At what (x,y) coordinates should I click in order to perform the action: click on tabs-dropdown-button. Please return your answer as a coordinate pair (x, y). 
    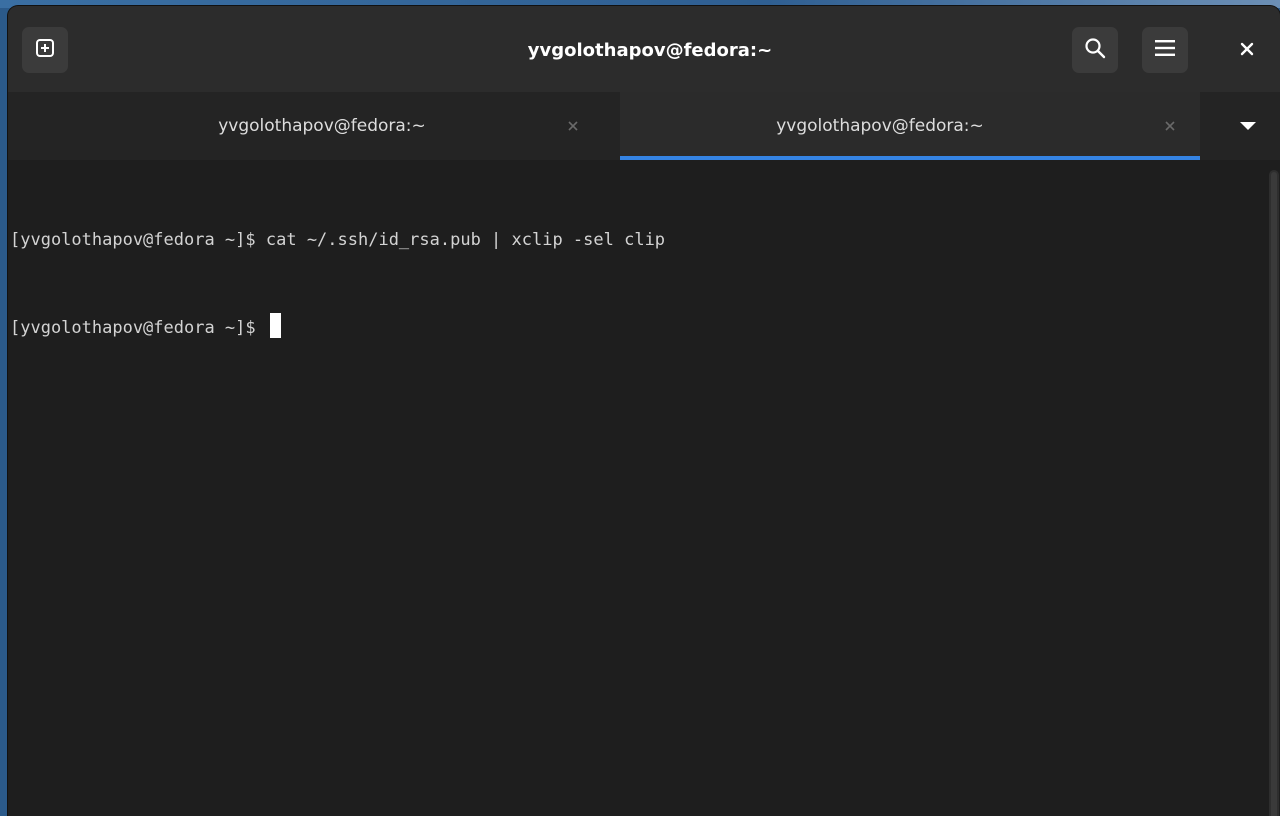
    Looking at the image, I should click on (1248, 126).